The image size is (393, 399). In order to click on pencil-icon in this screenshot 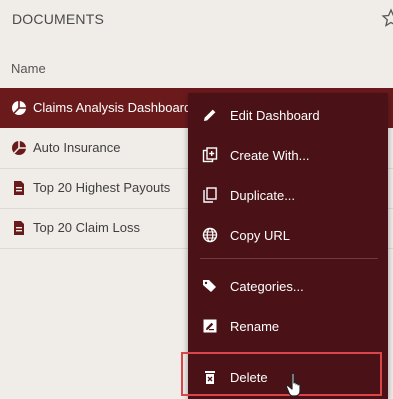, I will do `click(210, 115)`.